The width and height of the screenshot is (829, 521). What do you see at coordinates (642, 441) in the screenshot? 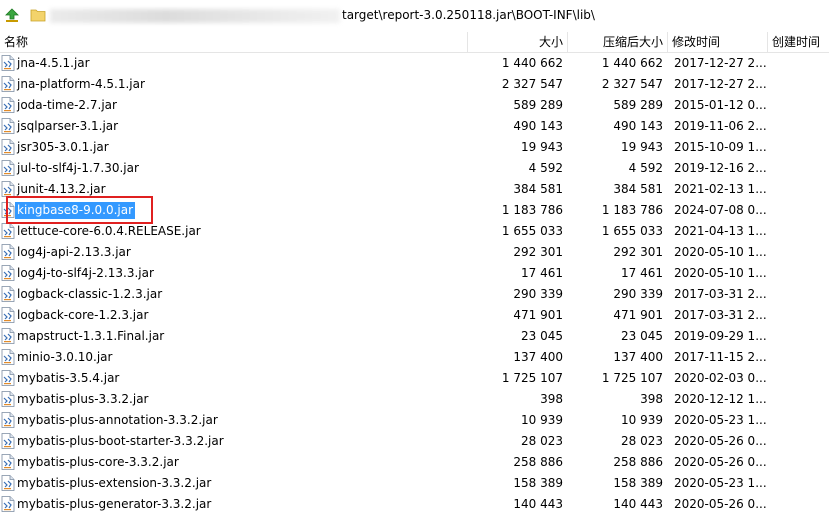
I see `file-compressed-size: 28 023` at bounding box center [642, 441].